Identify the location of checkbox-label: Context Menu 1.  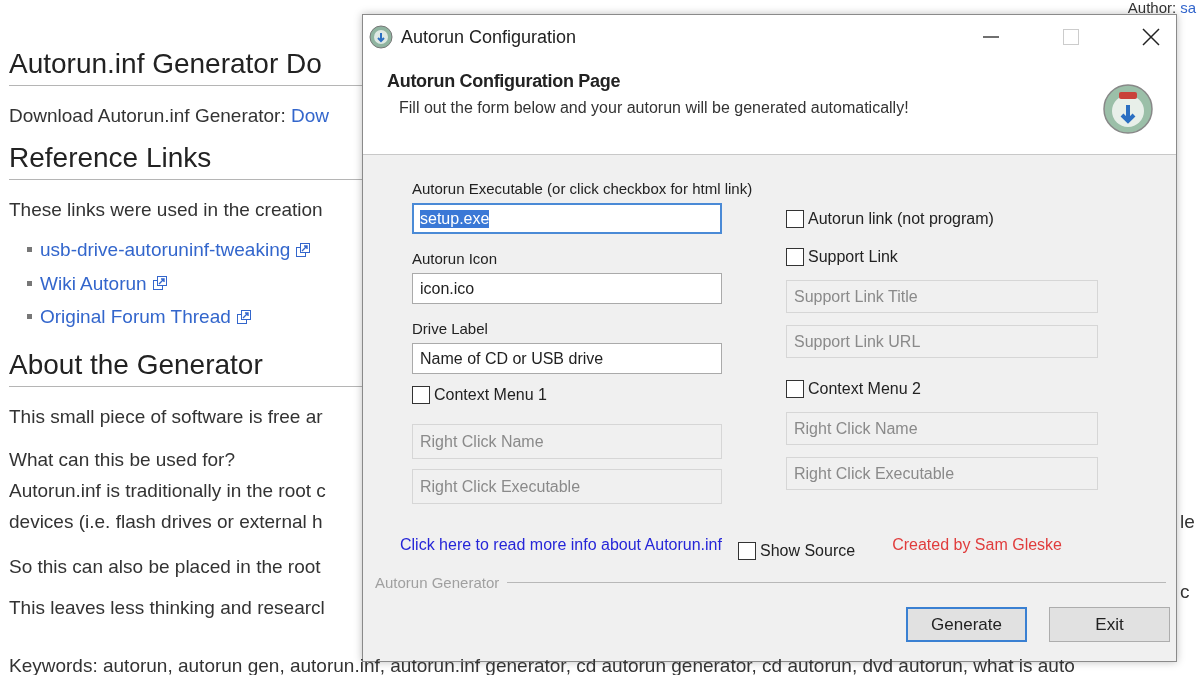
(490, 395).